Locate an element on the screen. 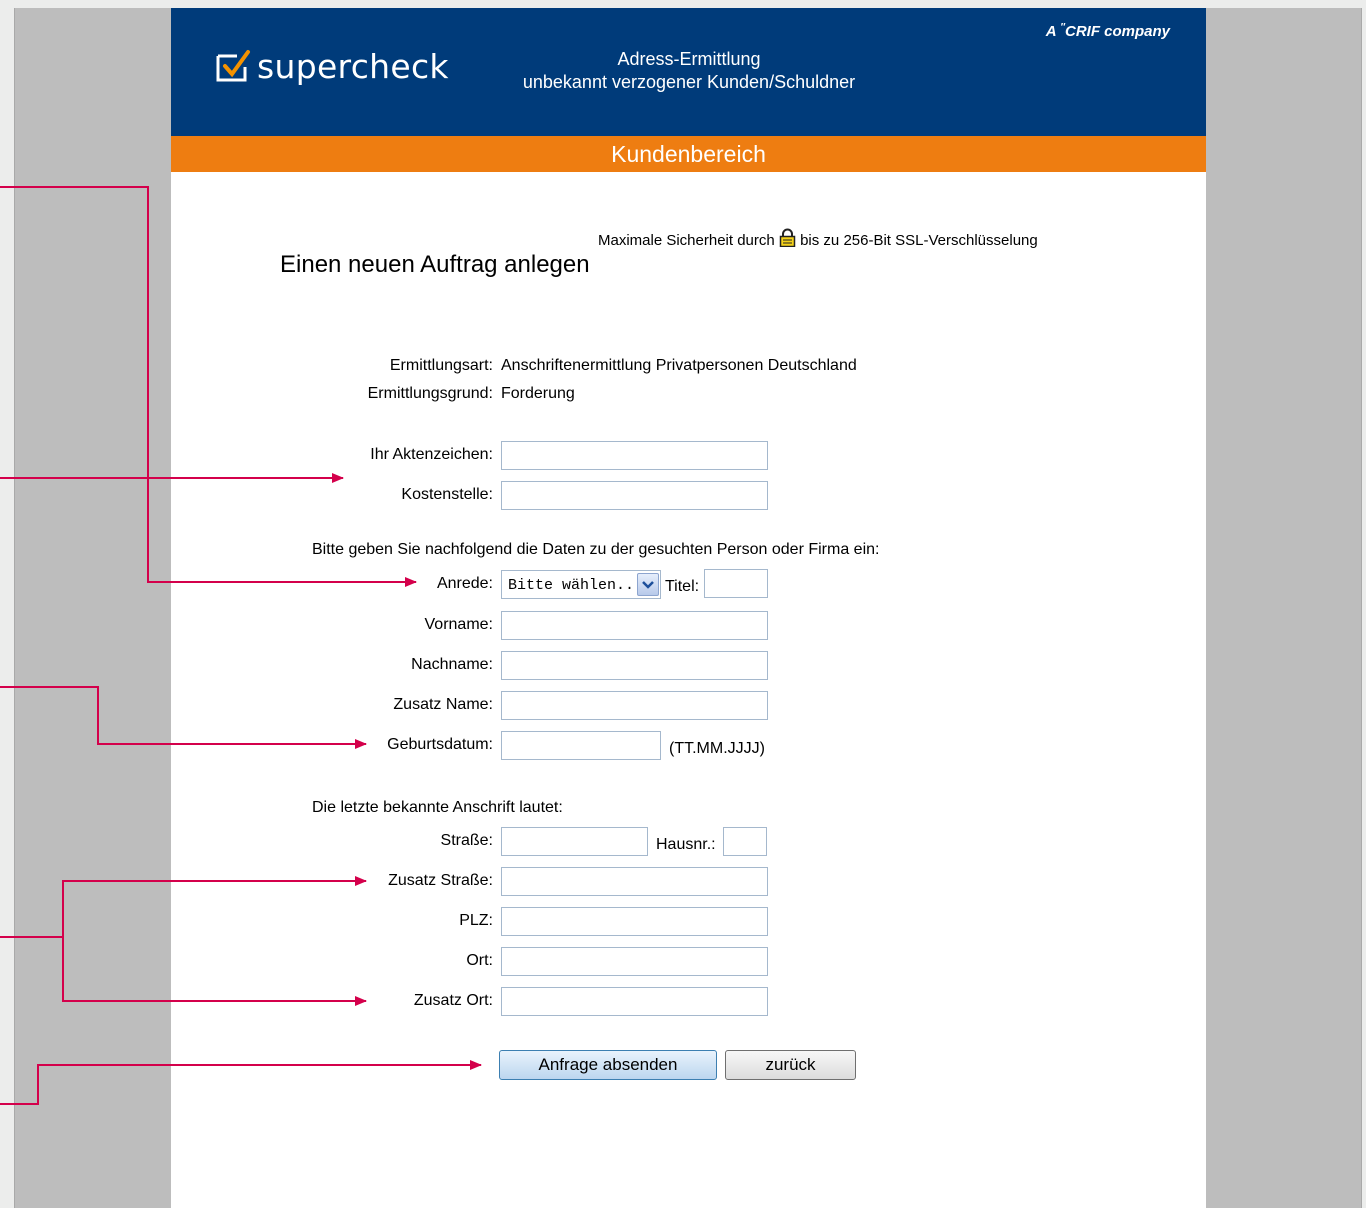 The height and width of the screenshot is (1208, 1366). arrow-zusatz-ort is located at coordinates (214, 971).